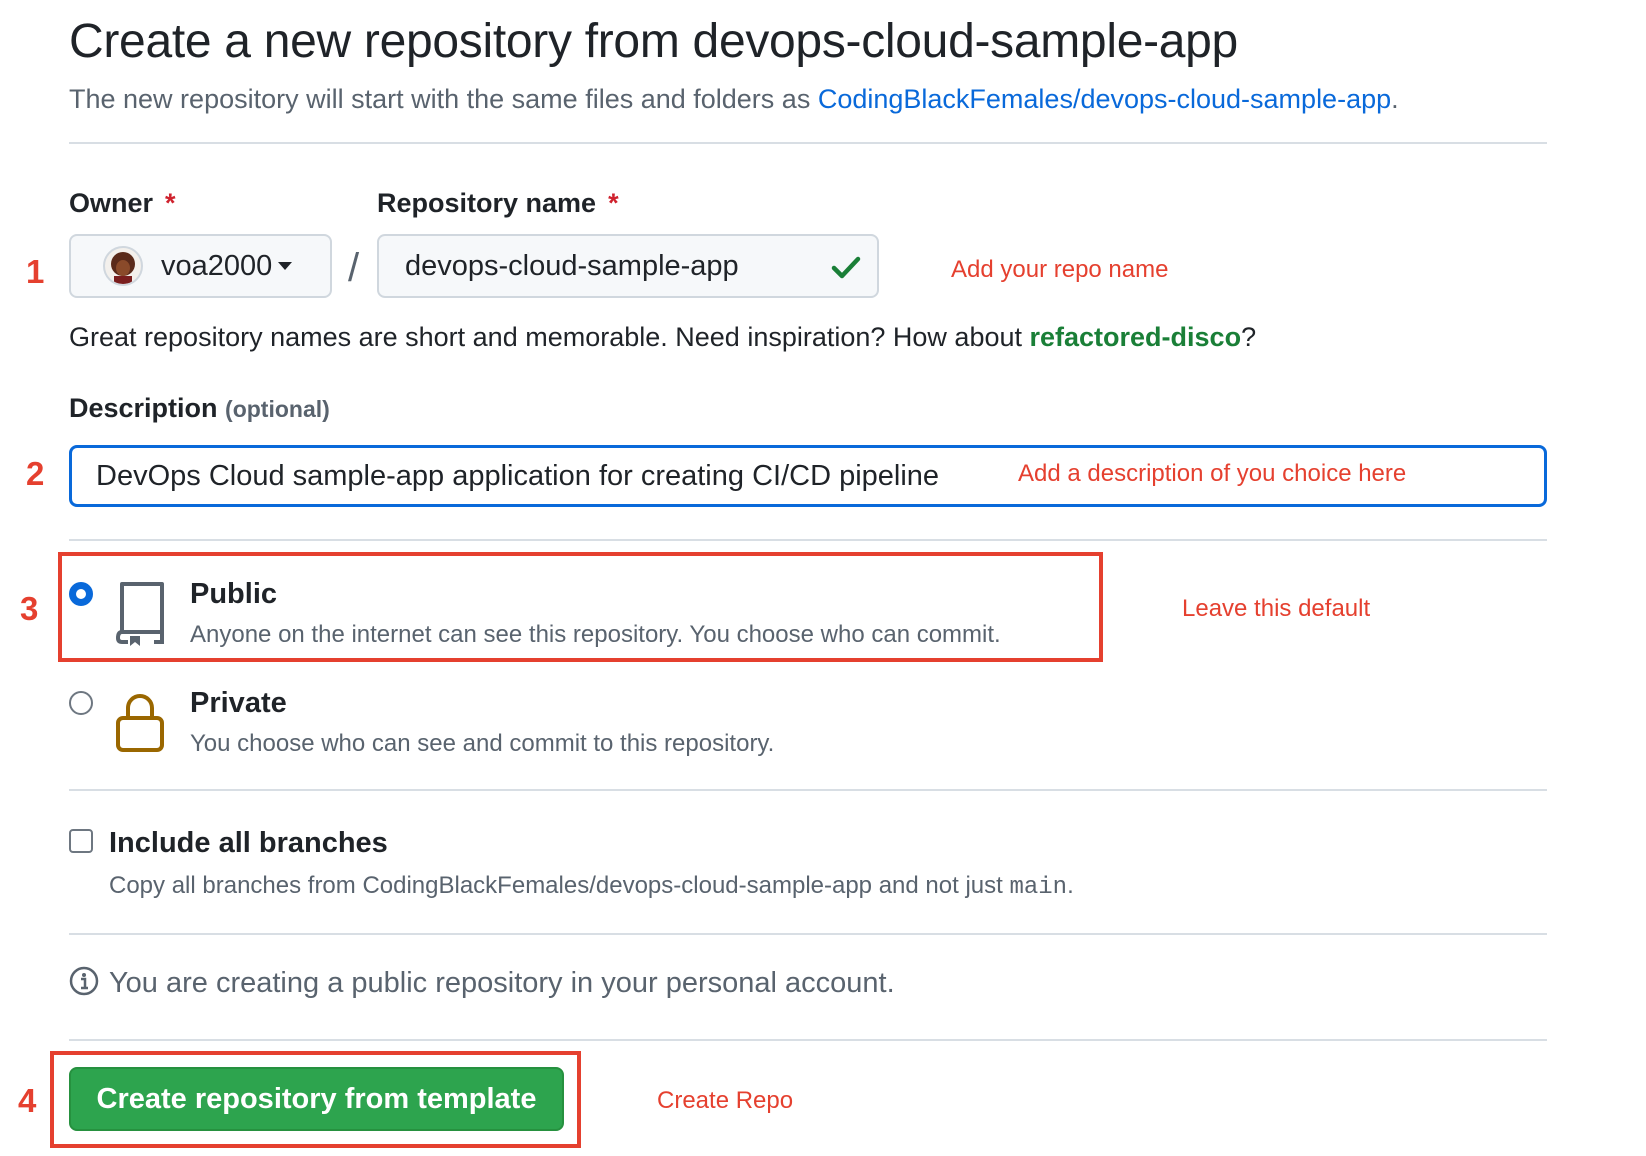 The image size is (1646, 1156). I want to click on create-repository-button: Create repository from template, so click(316, 1099).